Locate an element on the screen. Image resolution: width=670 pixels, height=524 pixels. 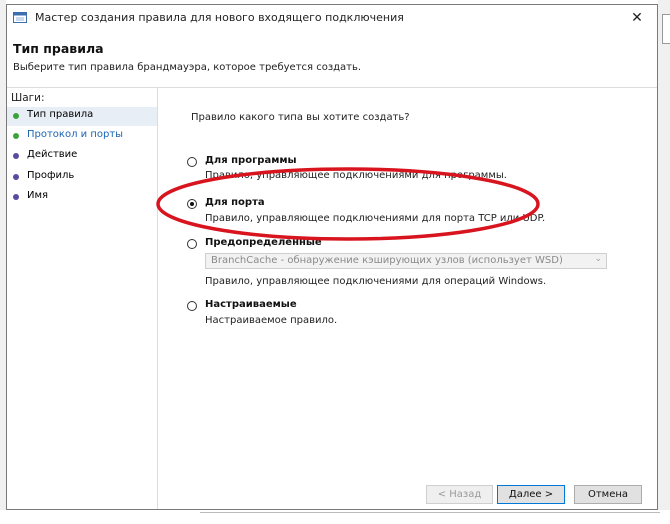
radio-program is located at coordinates (192, 162).